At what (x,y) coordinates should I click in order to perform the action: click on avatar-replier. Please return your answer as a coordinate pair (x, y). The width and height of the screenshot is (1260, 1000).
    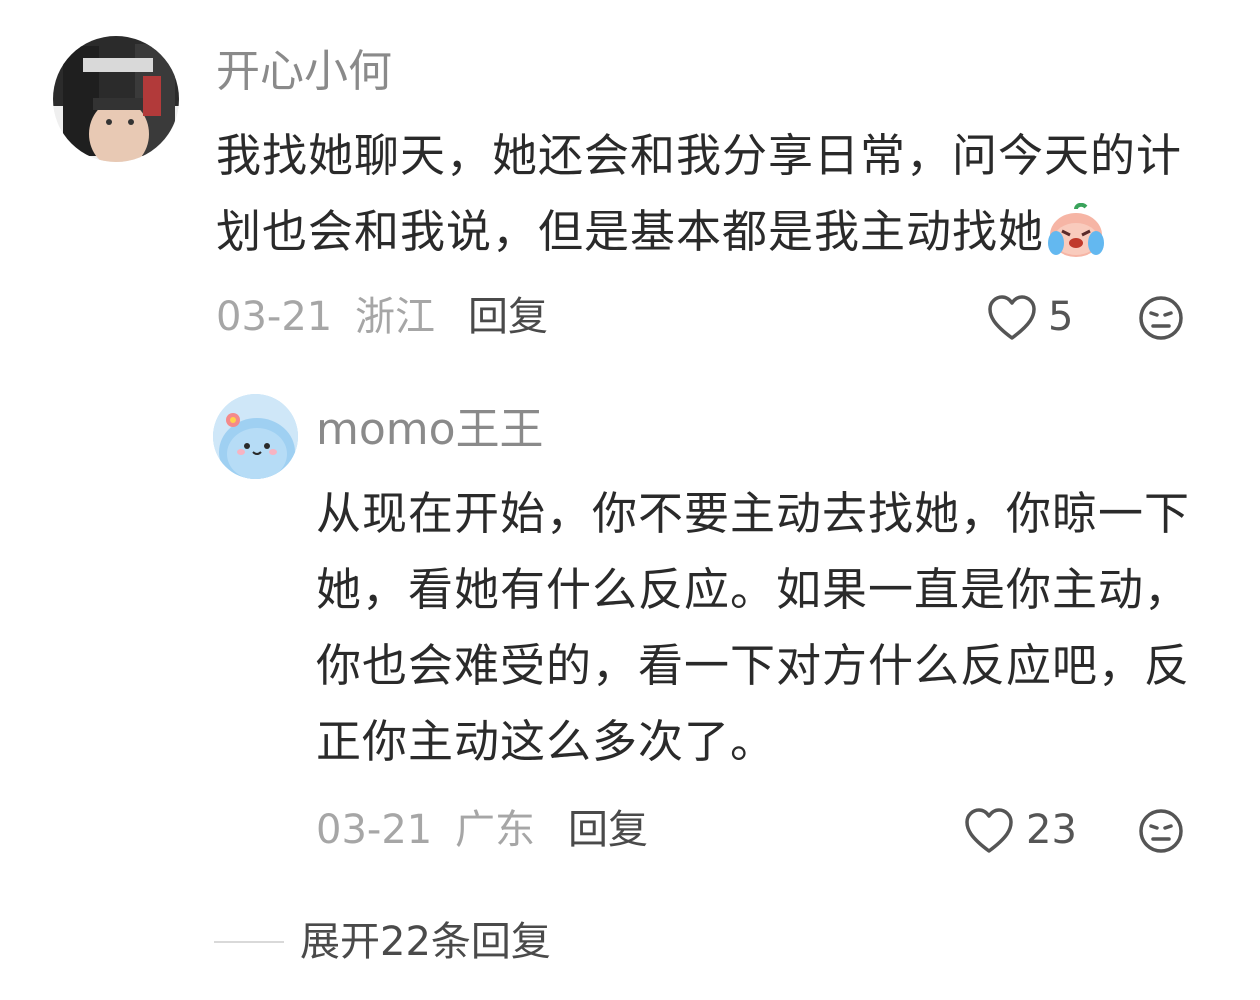
    Looking at the image, I should click on (255, 436).